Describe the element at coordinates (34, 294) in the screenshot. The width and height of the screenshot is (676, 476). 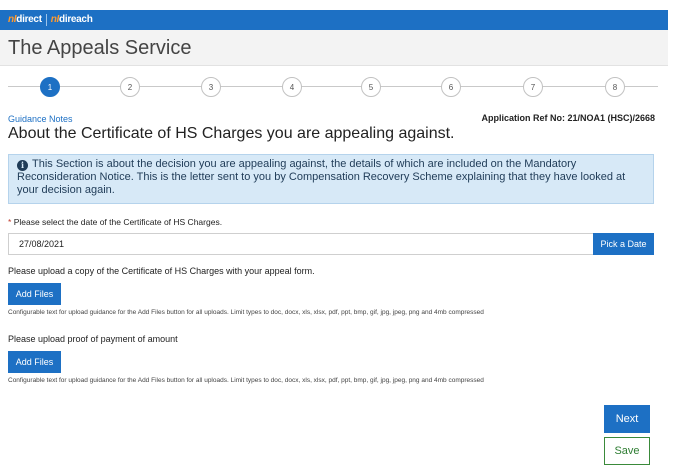
I see `add-files-certificate-button: Add Files` at that location.